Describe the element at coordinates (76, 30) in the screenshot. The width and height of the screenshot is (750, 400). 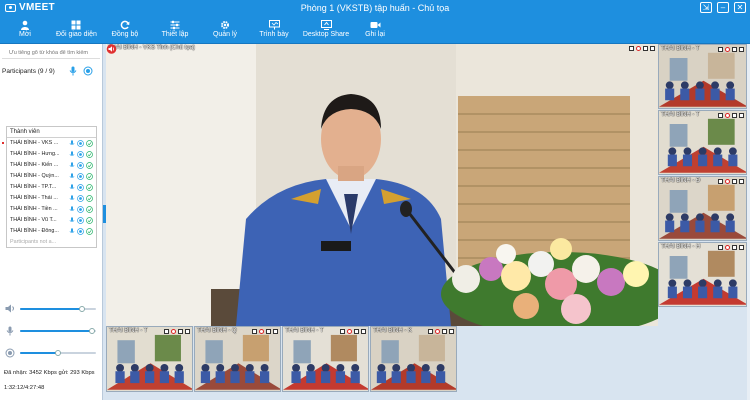
I see `change-layout-button: Đổi giao diện` at that location.